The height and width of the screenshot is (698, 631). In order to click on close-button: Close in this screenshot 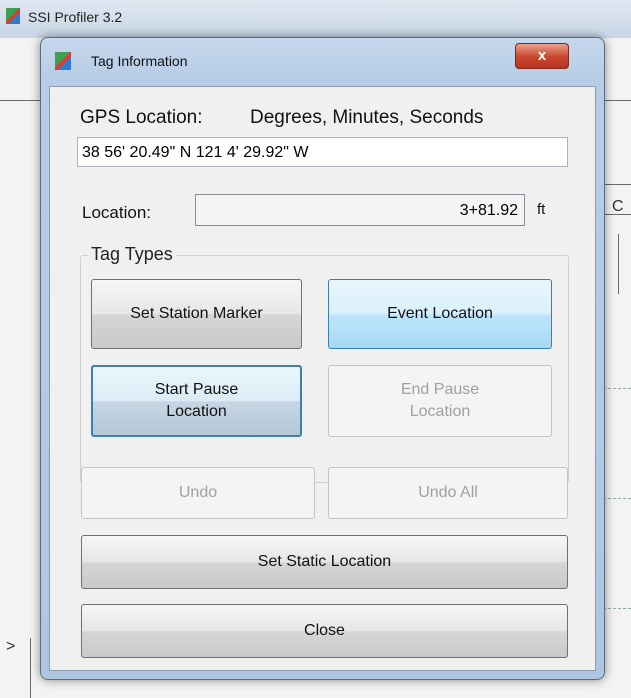, I will do `click(324, 631)`.